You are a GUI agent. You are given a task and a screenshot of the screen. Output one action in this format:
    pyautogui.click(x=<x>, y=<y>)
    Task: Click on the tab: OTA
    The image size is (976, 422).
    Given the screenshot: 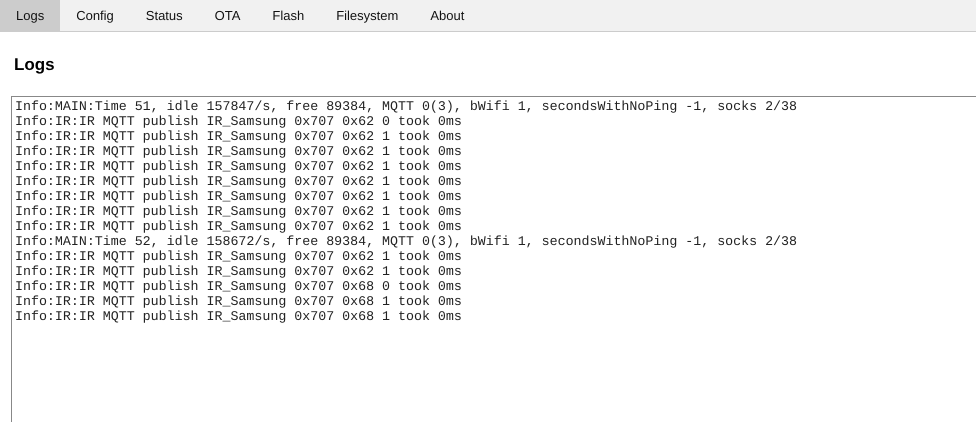 What is the action you would take?
    pyautogui.click(x=227, y=15)
    